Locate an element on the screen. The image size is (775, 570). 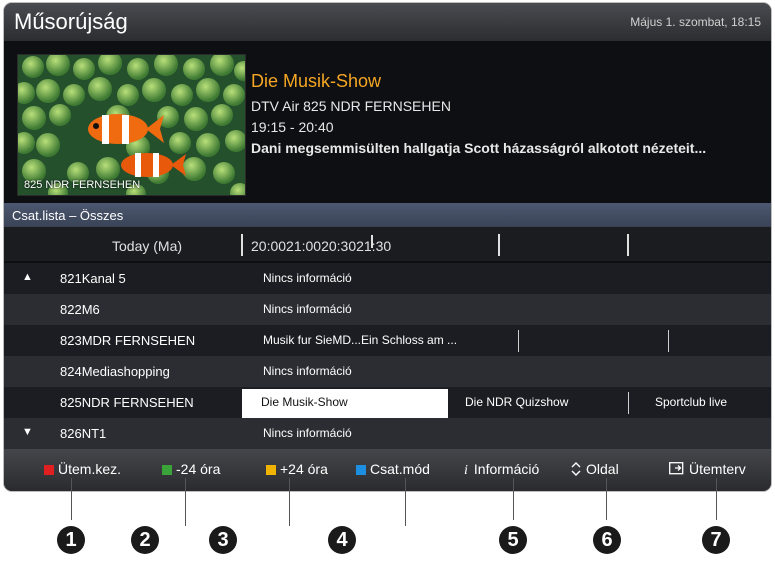
channel-name: 821Kanal 5 is located at coordinates (93, 278).